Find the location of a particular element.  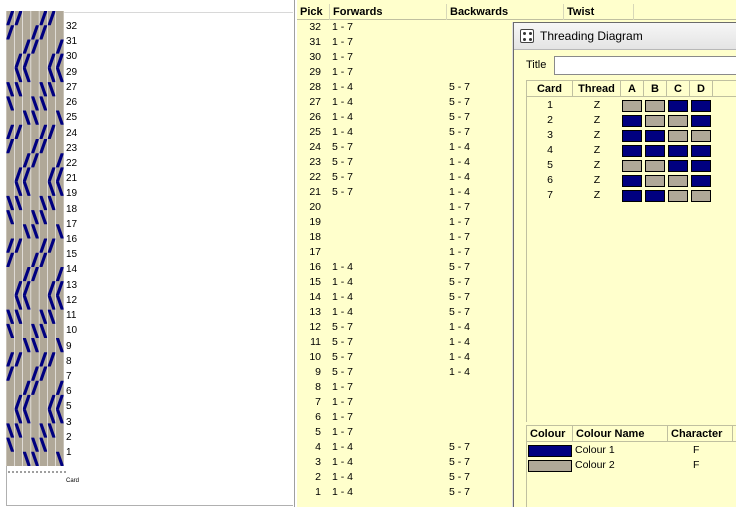

pattern-row-label: 16 is located at coordinates (72, 239).